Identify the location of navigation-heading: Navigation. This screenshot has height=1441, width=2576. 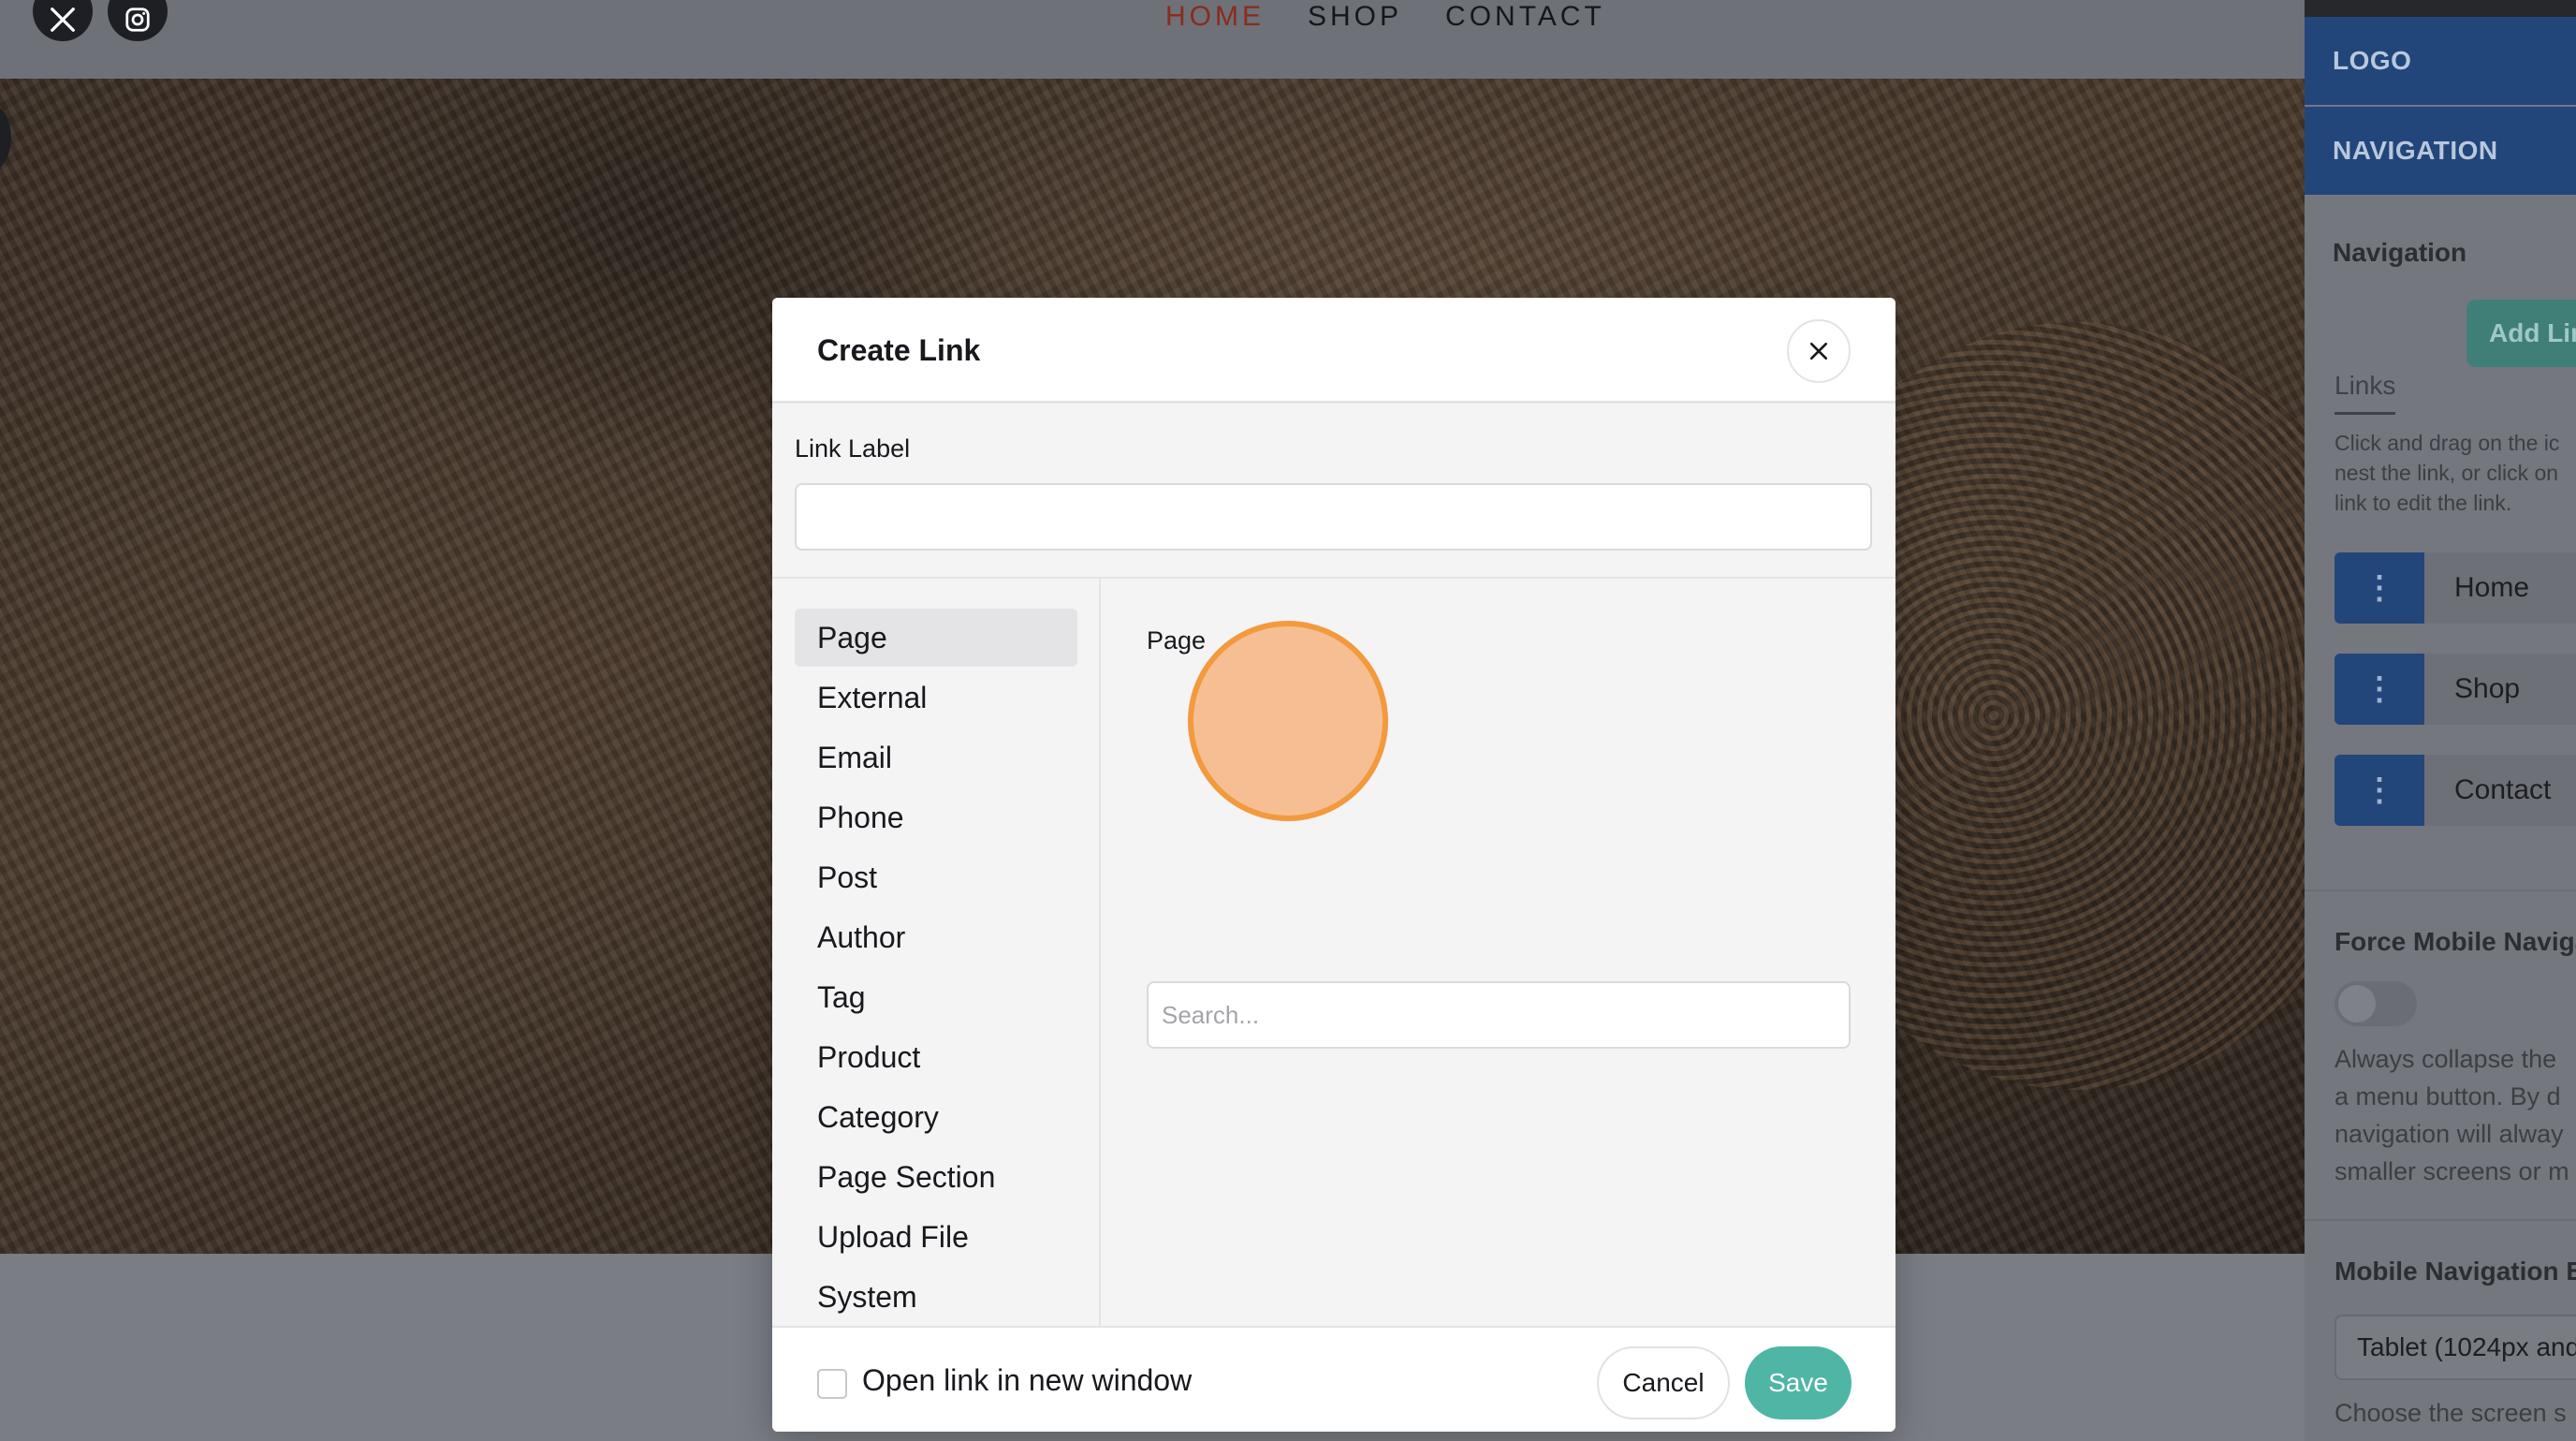
(2400, 253).